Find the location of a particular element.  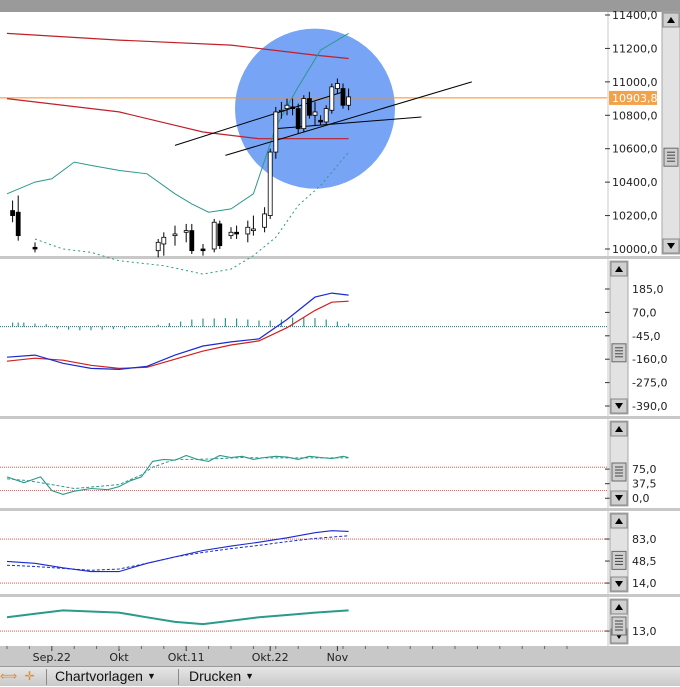

oscillator-3-scrollbar is located at coordinates (619, 621).